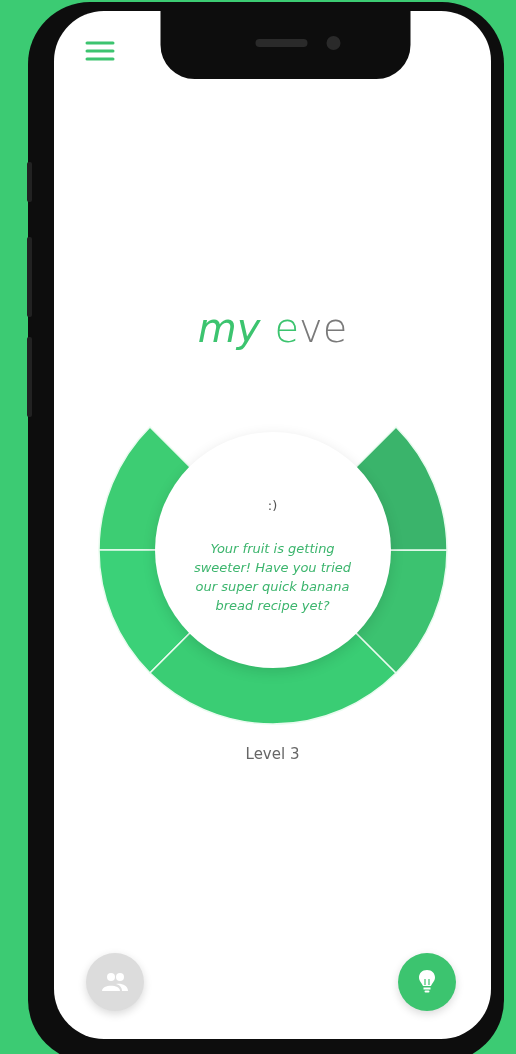 This screenshot has width=516, height=1054. Describe the element at coordinates (286, 328) in the screenshot. I see `logo-text: e` at that location.